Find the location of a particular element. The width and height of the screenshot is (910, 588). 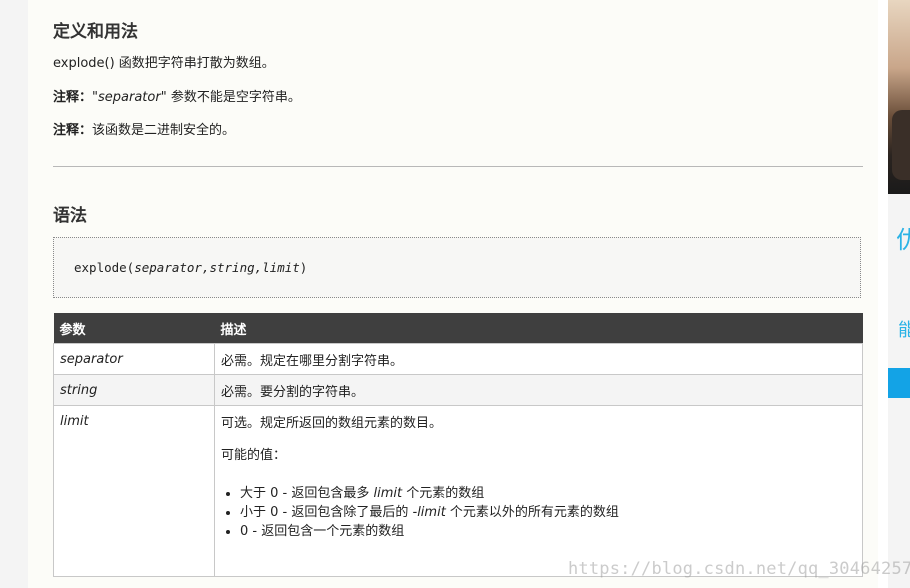

bullet-text: 0 - 返回包含一个元素的数组 is located at coordinates (322, 531).